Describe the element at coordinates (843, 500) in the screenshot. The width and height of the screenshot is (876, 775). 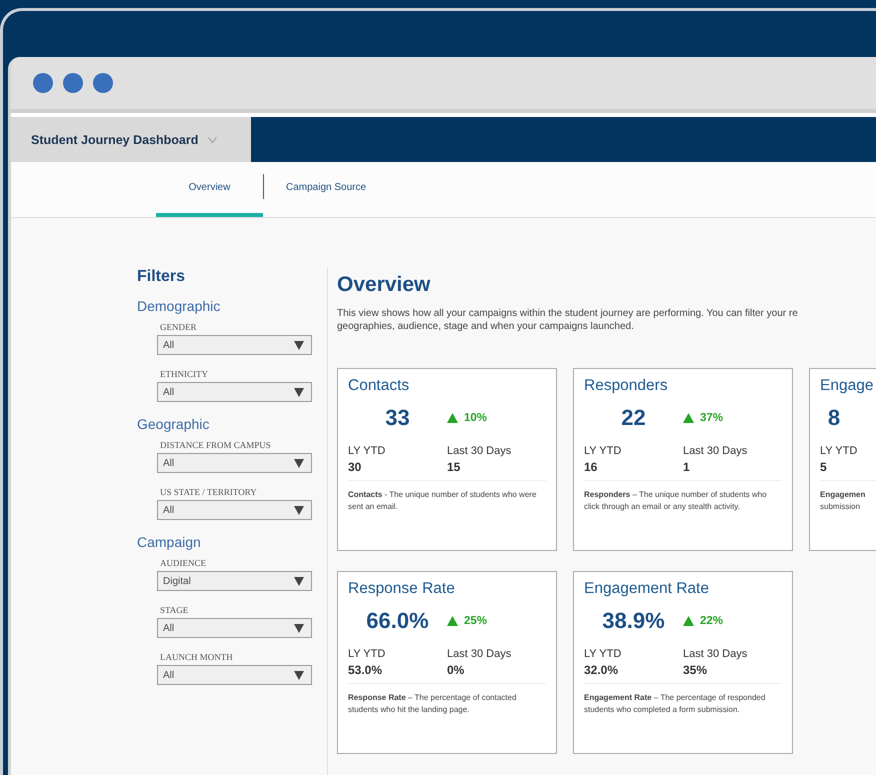
I see `card-description: Engagemen submission` at that location.